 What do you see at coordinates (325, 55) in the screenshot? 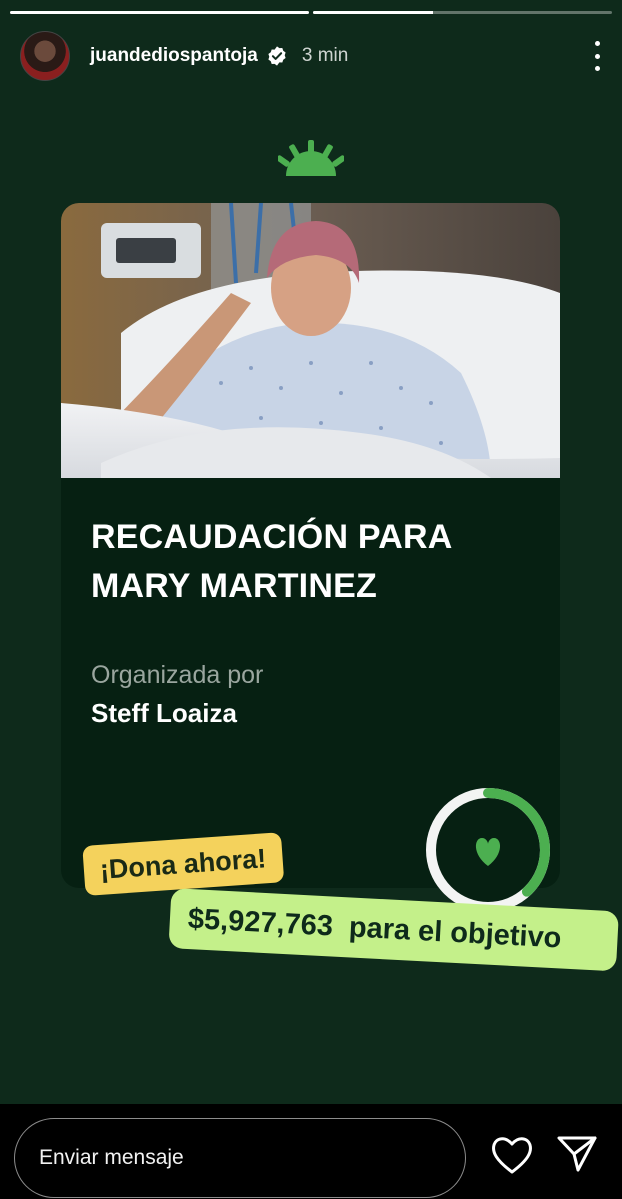
I see `post-time: 3 min` at bounding box center [325, 55].